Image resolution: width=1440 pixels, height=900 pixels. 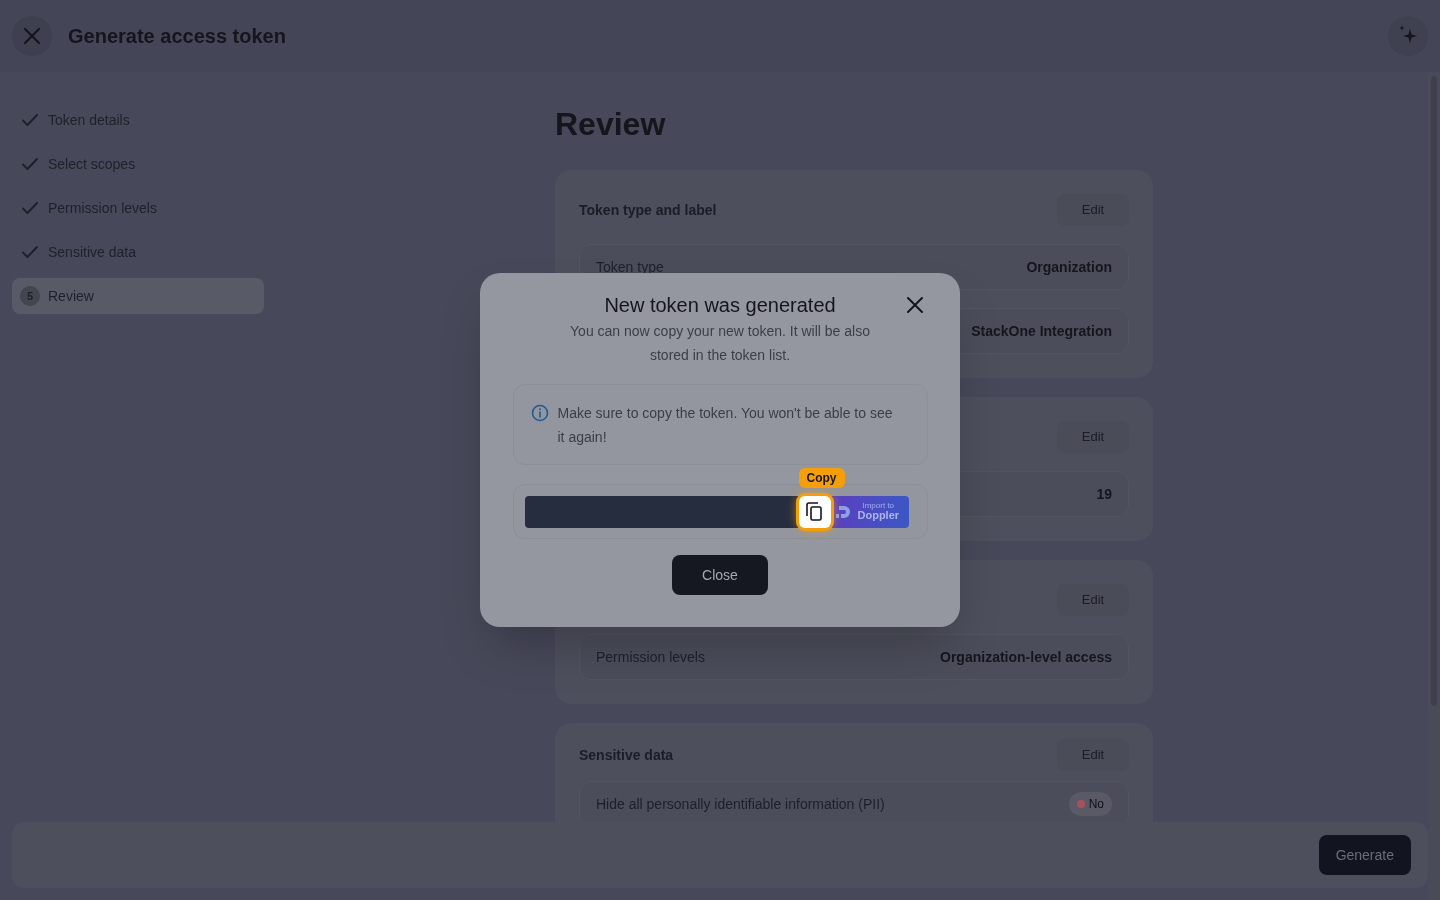 I want to click on copy-icon, so click(x=814, y=511).